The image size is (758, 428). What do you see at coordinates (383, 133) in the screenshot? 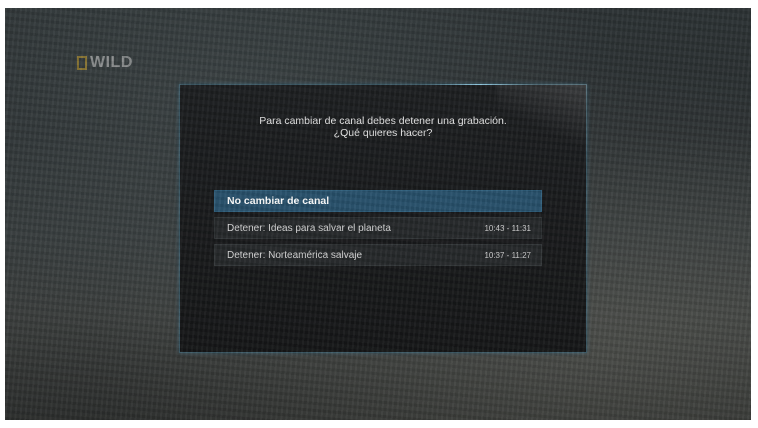
I see `dialog-message-line2: ¿Qué quieres hacer?` at bounding box center [383, 133].